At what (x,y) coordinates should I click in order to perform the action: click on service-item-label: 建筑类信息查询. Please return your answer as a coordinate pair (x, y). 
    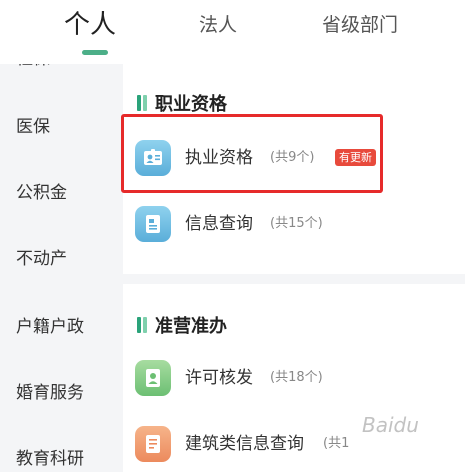
    Looking at the image, I should click on (244, 444).